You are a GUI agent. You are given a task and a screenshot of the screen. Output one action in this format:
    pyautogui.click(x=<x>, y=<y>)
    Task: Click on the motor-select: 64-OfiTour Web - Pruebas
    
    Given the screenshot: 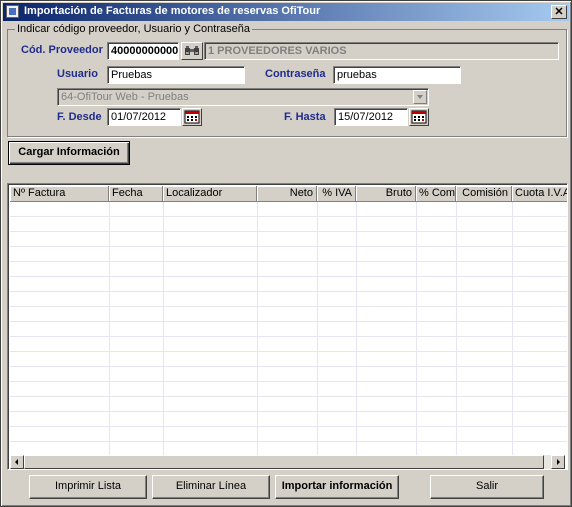 What is the action you would take?
    pyautogui.click(x=243, y=97)
    